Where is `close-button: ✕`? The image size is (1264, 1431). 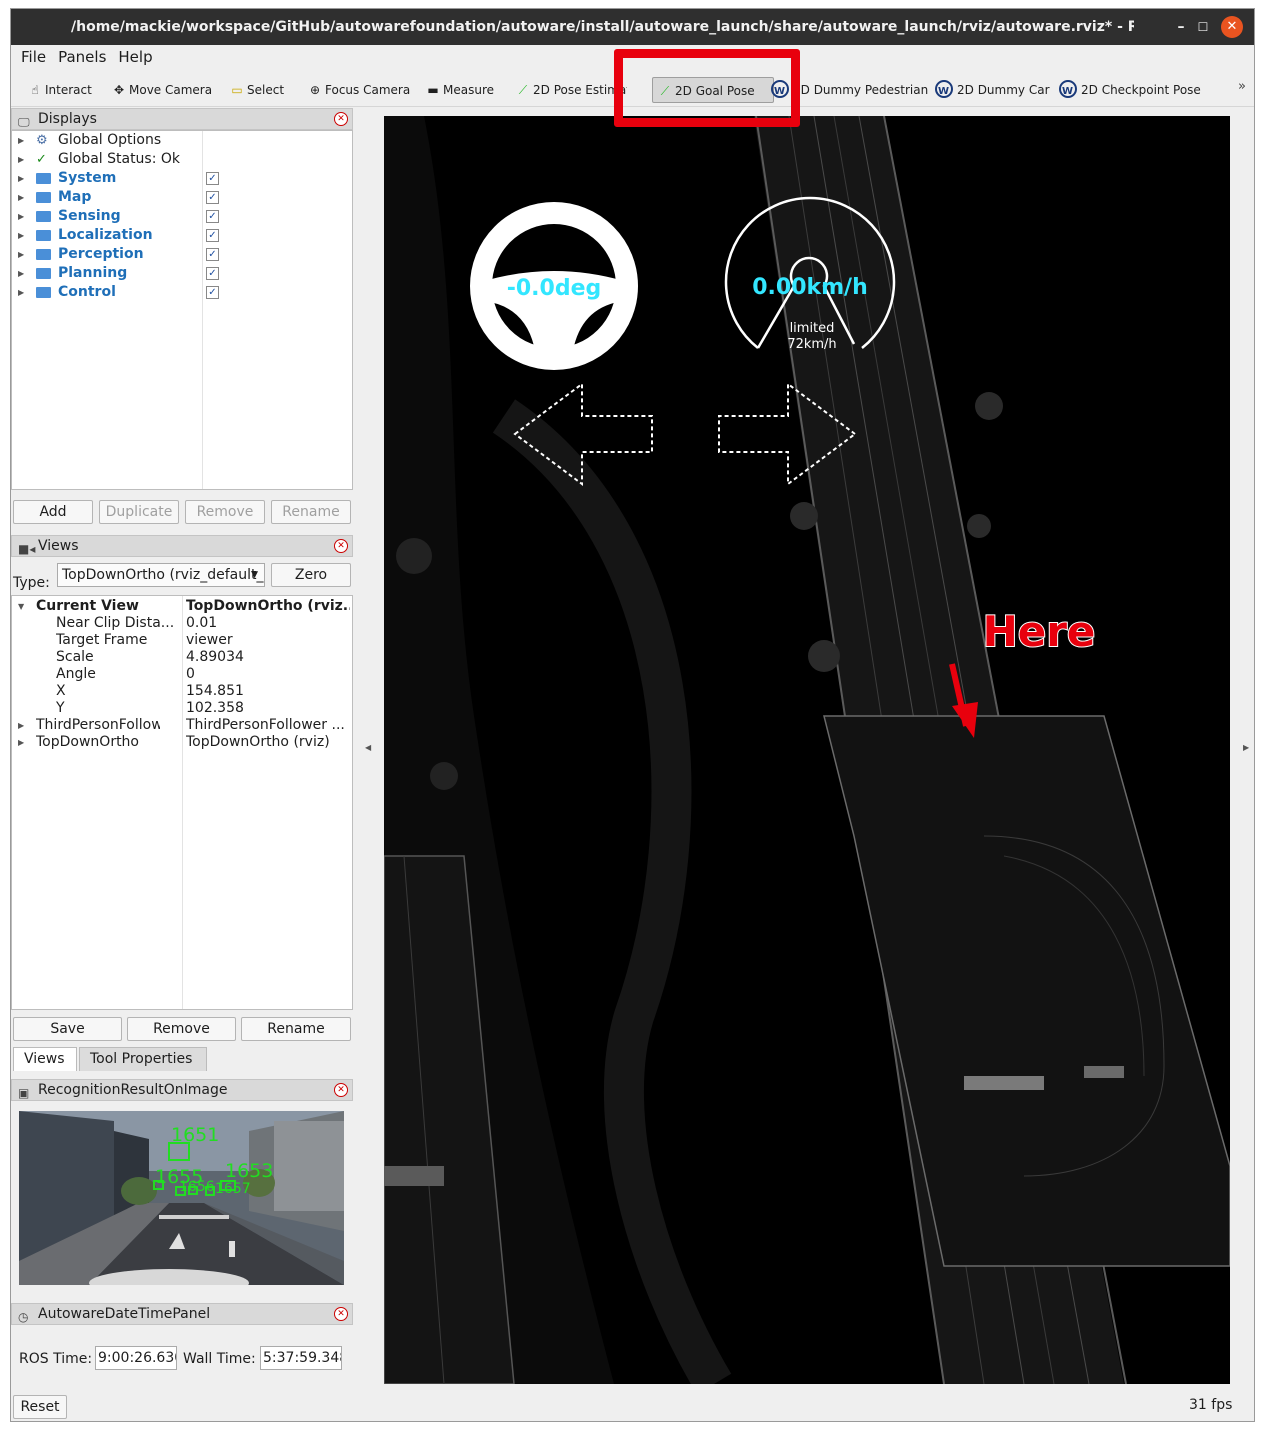
close-button: ✕ is located at coordinates (1232, 27).